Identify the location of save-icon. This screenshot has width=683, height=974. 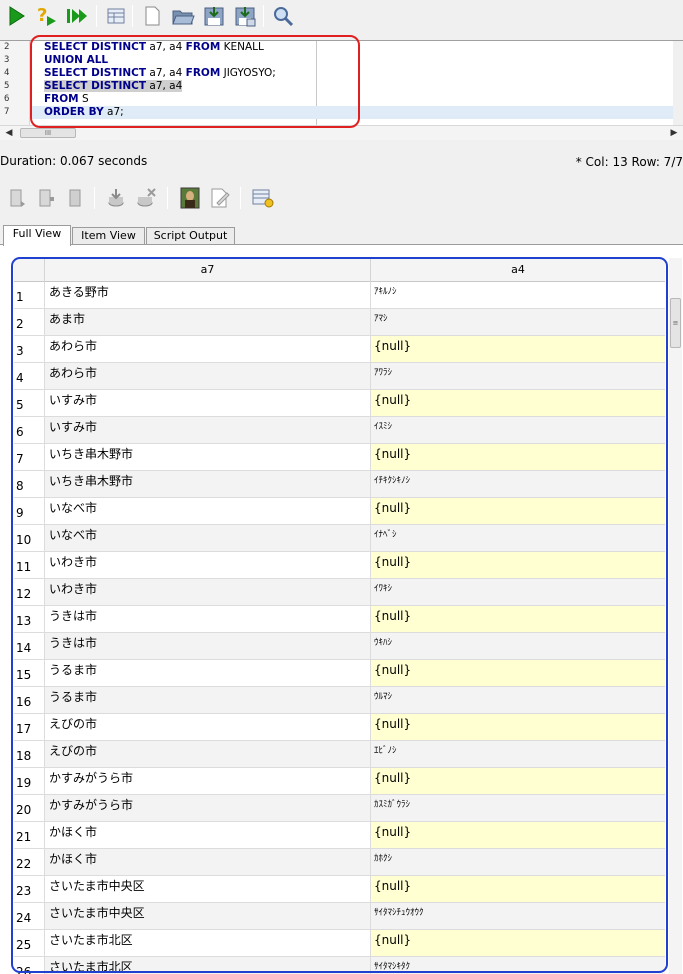
(214, 16).